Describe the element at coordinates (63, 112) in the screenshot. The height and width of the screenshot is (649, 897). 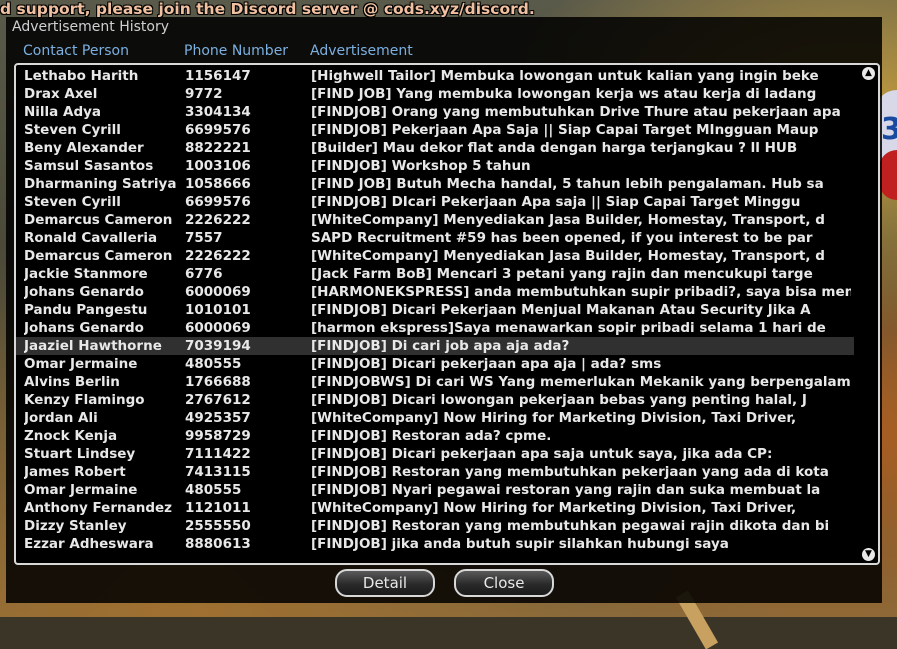
I see `contact-cell: Nilla Adya` at that location.